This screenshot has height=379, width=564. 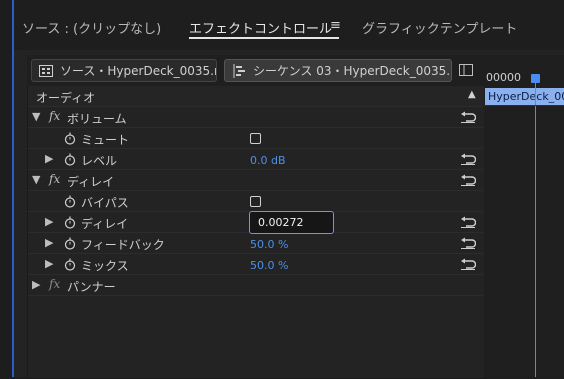 I want to click on bypass-label: バイパス, so click(x=105, y=203).